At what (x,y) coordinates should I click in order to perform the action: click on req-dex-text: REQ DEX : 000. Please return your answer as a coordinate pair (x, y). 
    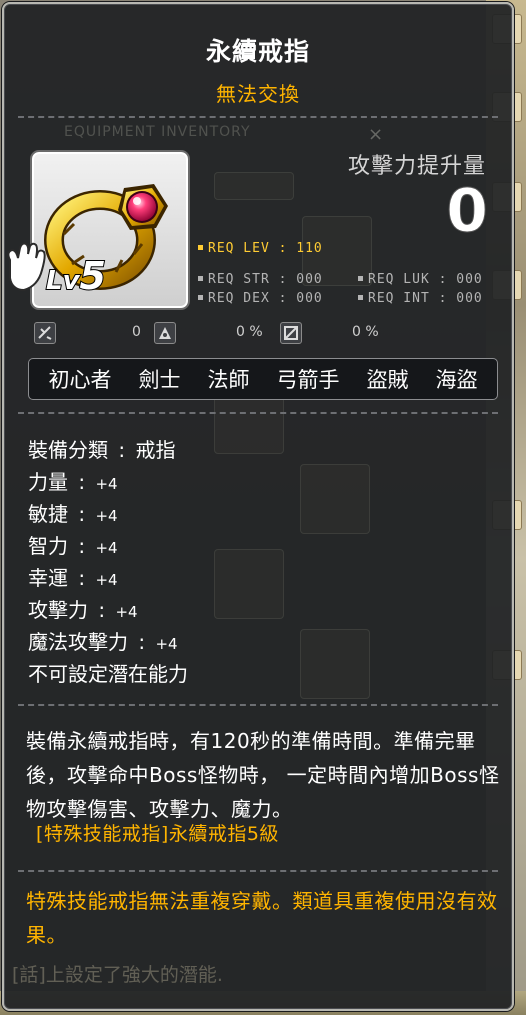
    Looking at the image, I should click on (265, 298).